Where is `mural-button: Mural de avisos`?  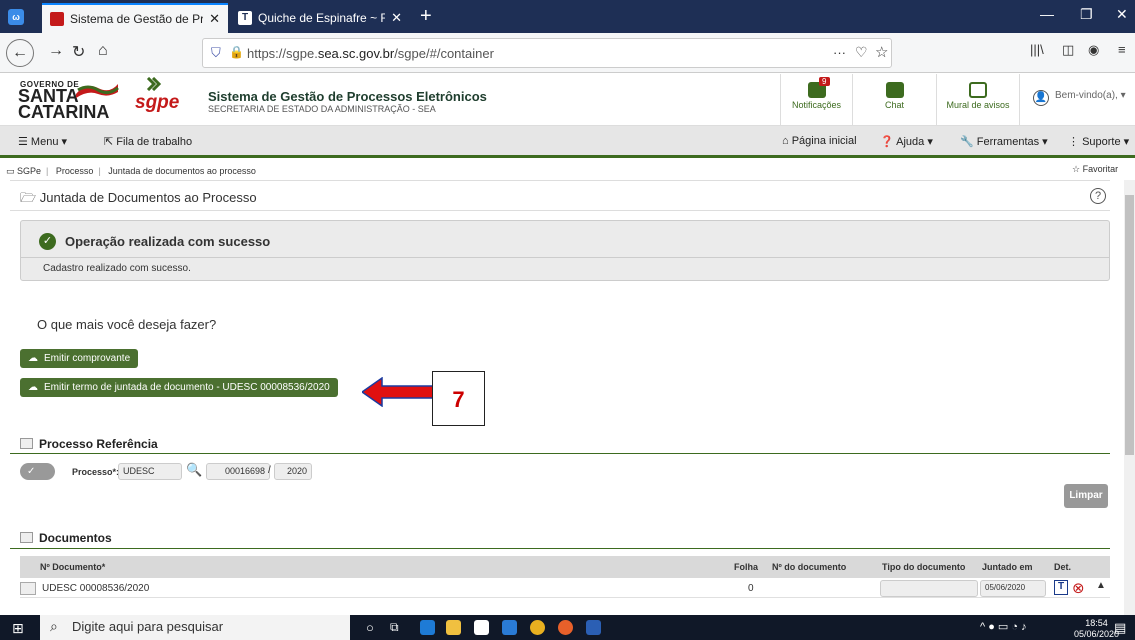 mural-button: Mural de avisos is located at coordinates (978, 100).